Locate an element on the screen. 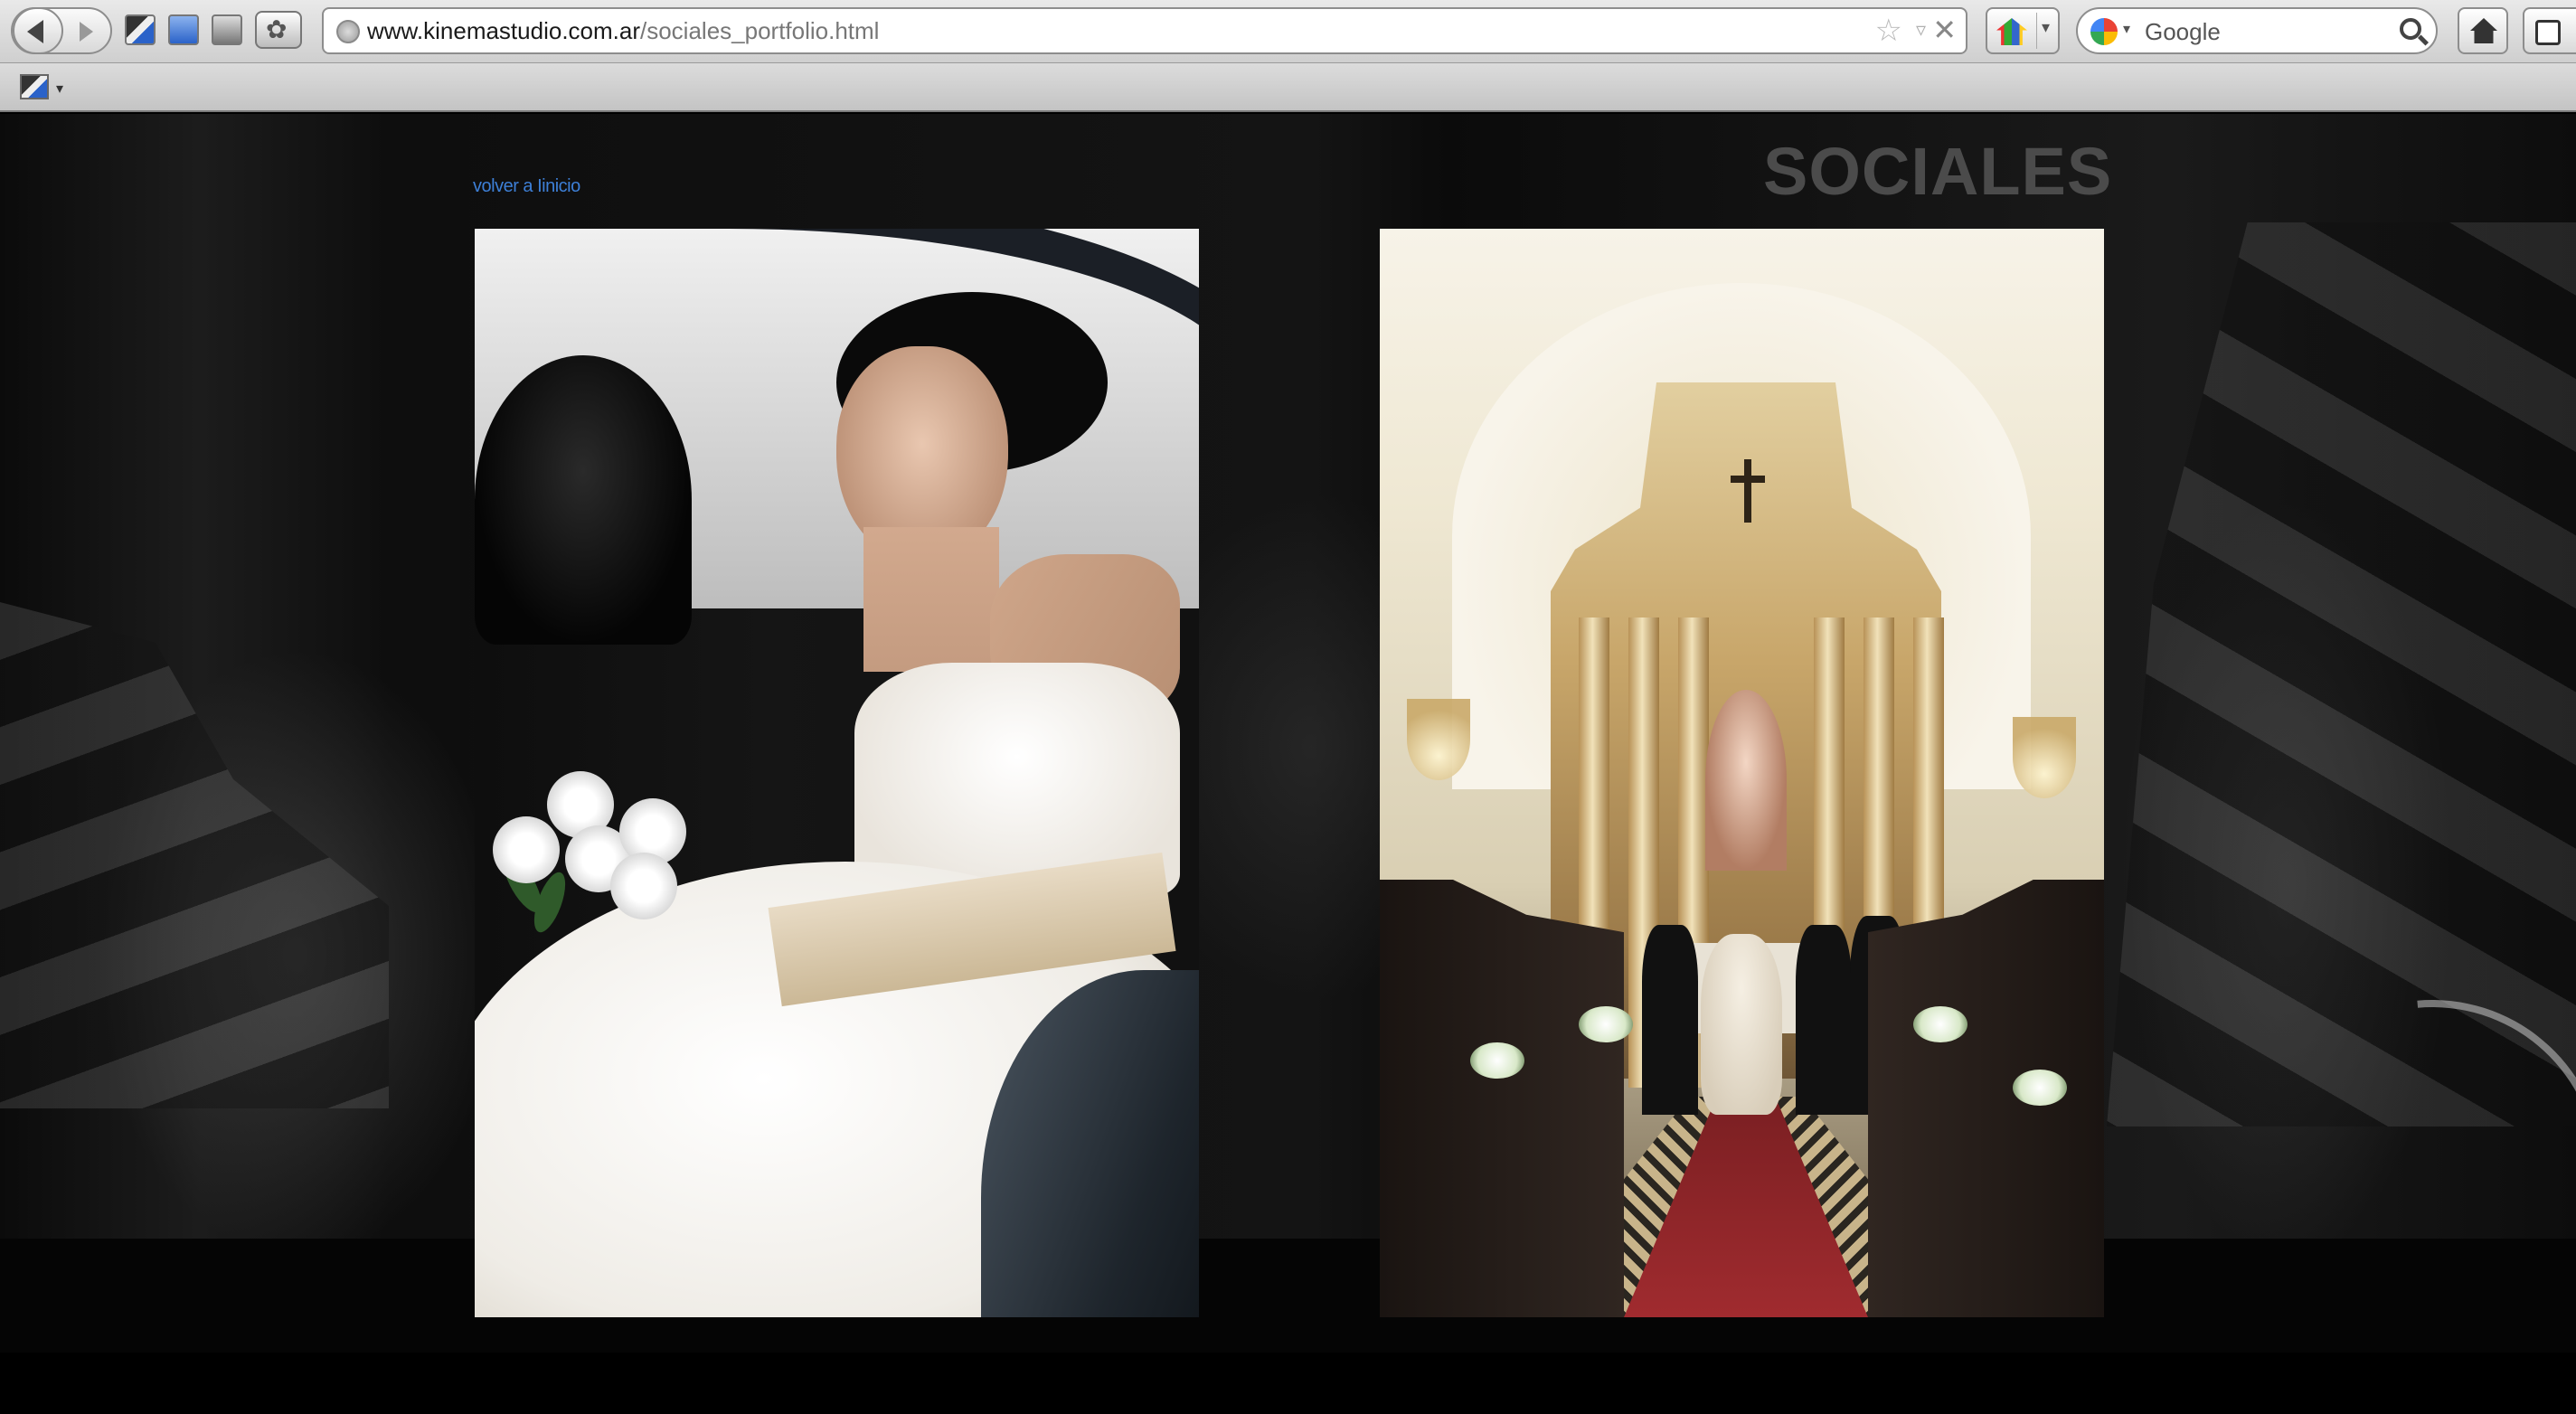 The image size is (2576, 1414). bride-figure is located at coordinates (1741, 1024).